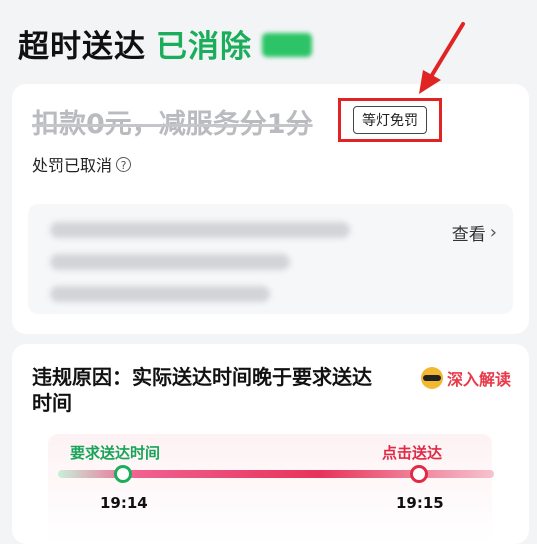 Image resolution: width=537 pixels, height=544 pixels. What do you see at coordinates (412, 453) in the screenshot?
I see `delivered-label: 点击送达` at bounding box center [412, 453].